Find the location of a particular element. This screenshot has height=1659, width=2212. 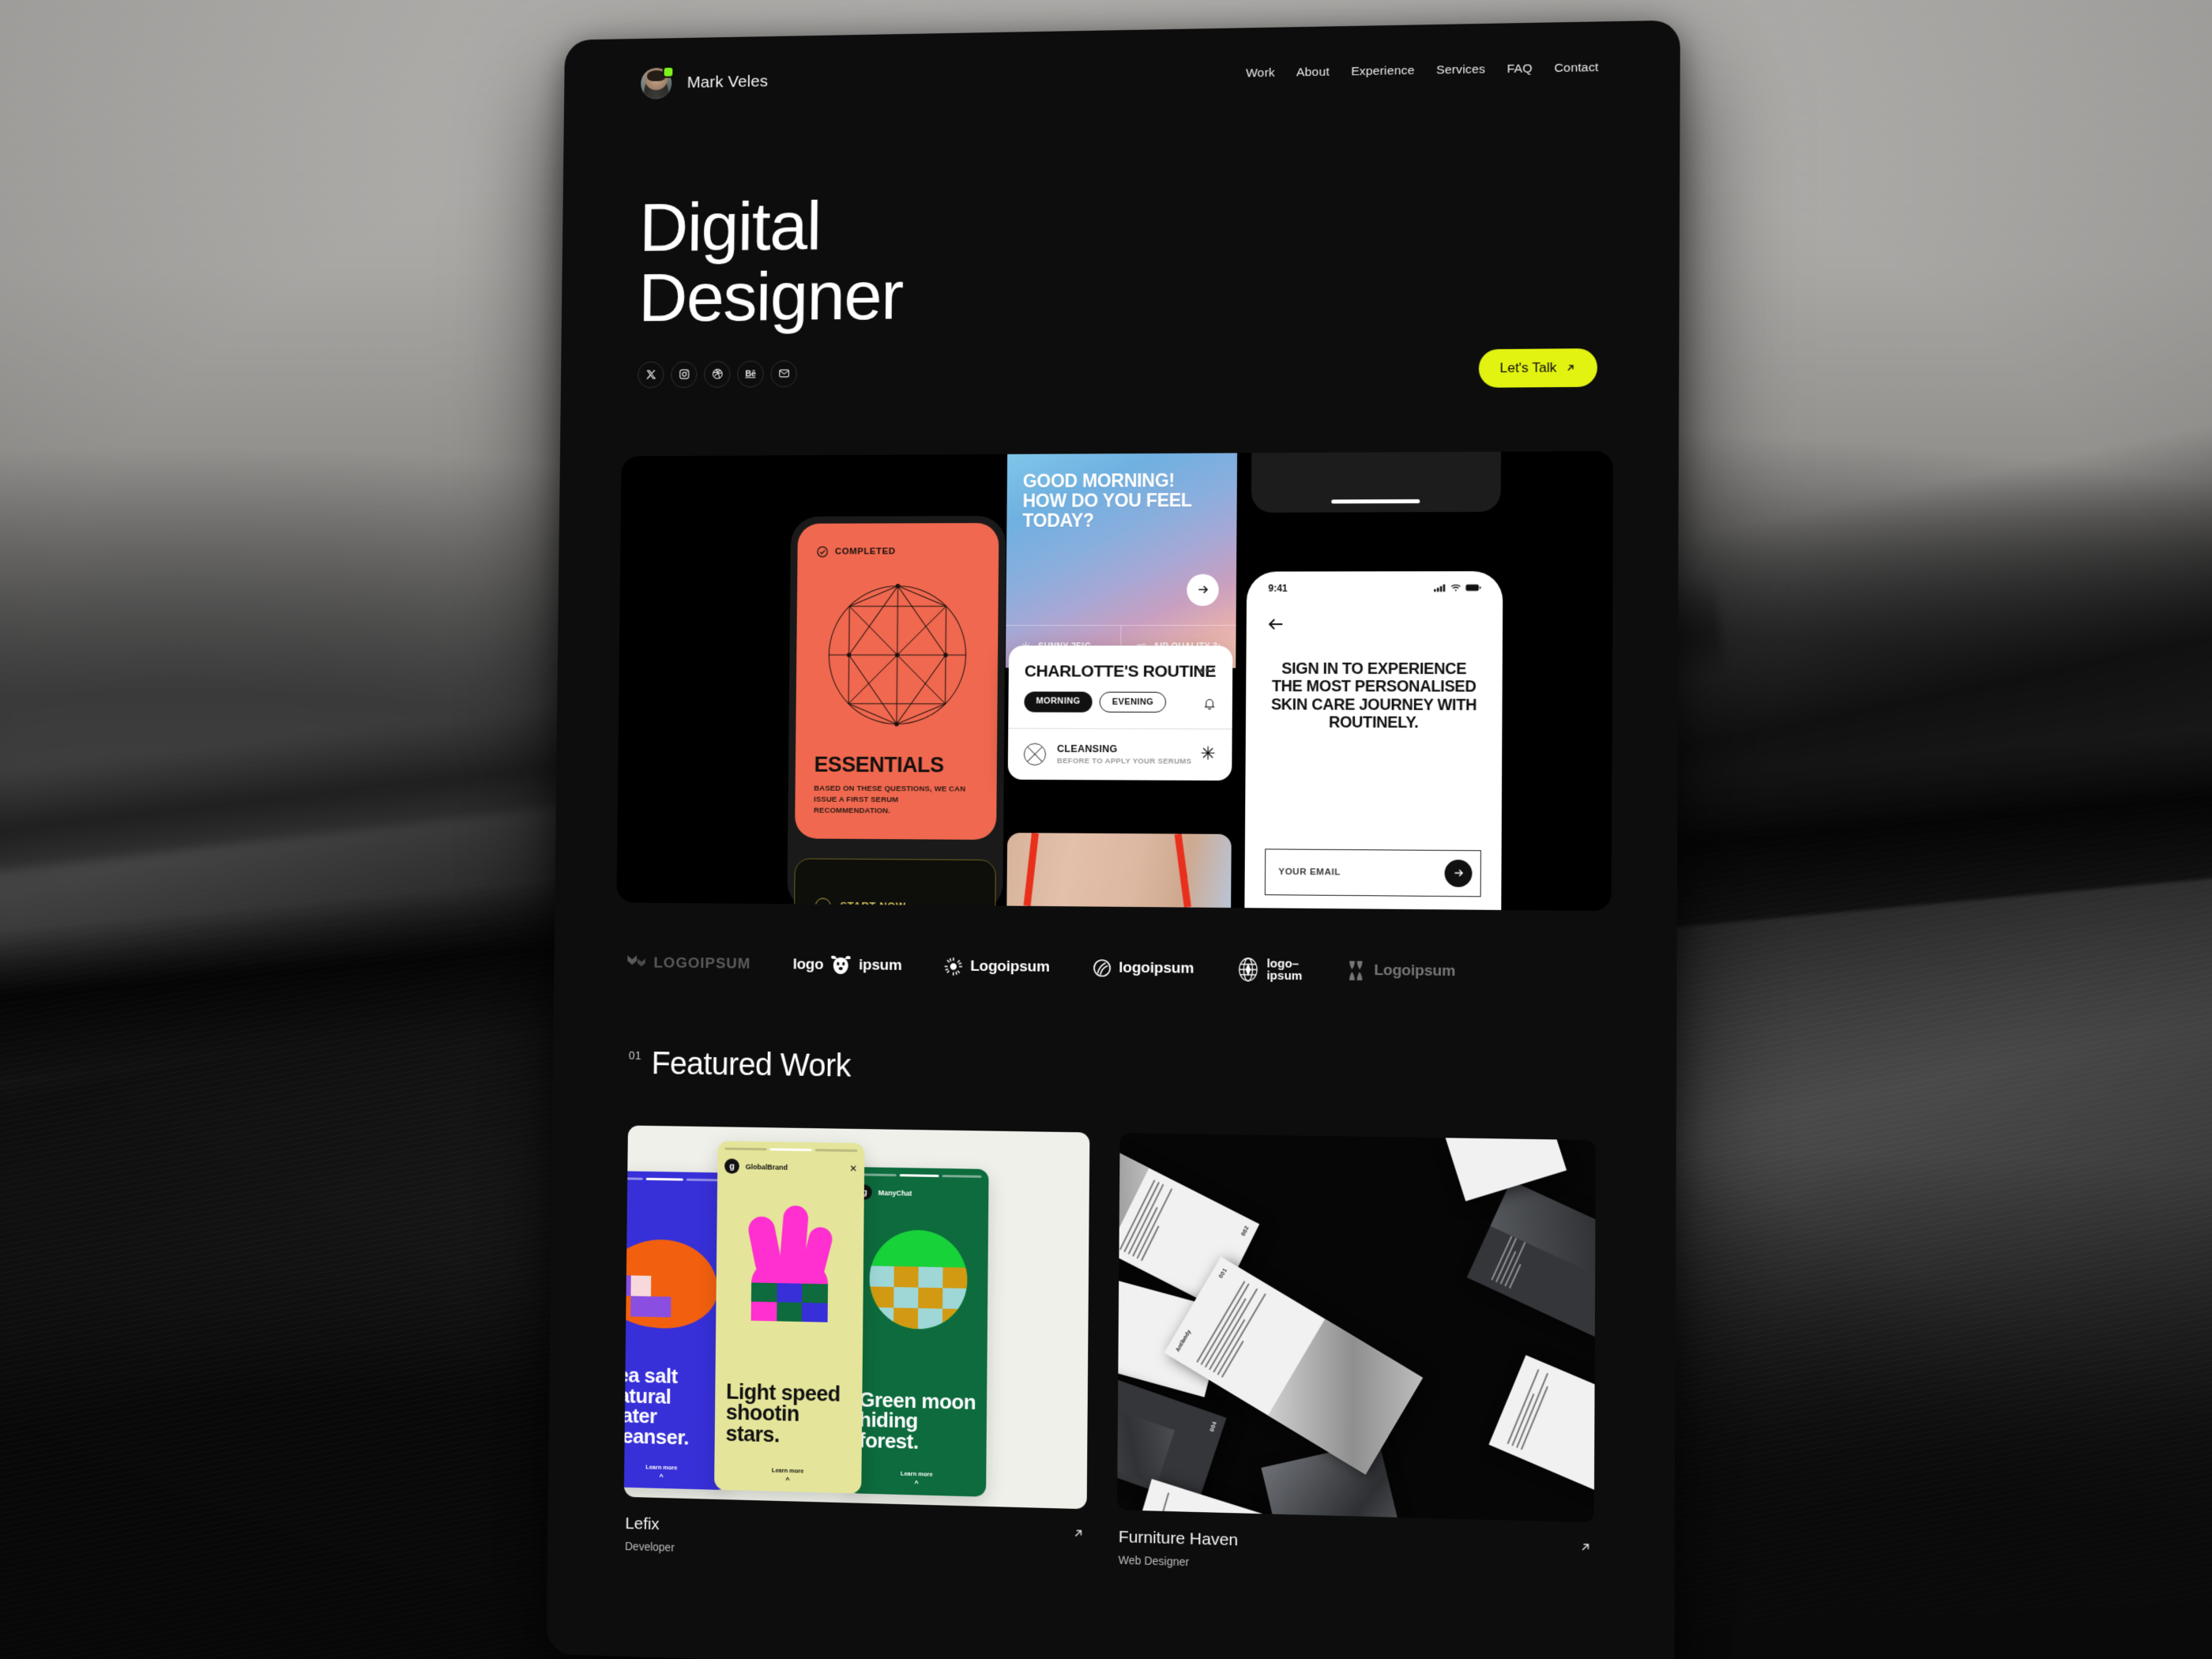

mini-card-e is located at coordinates (1531, 1266).